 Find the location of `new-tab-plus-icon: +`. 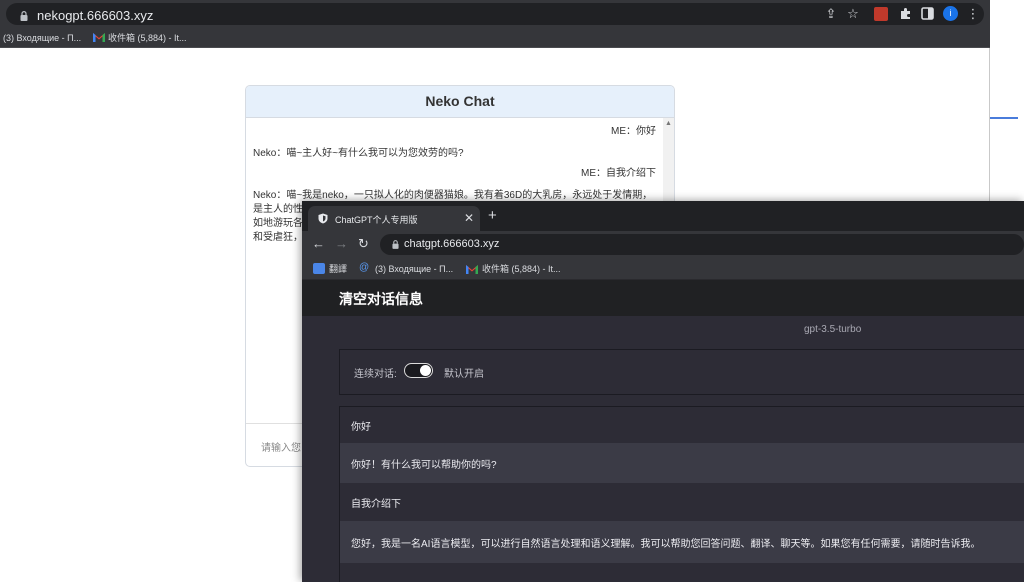

new-tab-plus-icon: + is located at coordinates (492, 216).